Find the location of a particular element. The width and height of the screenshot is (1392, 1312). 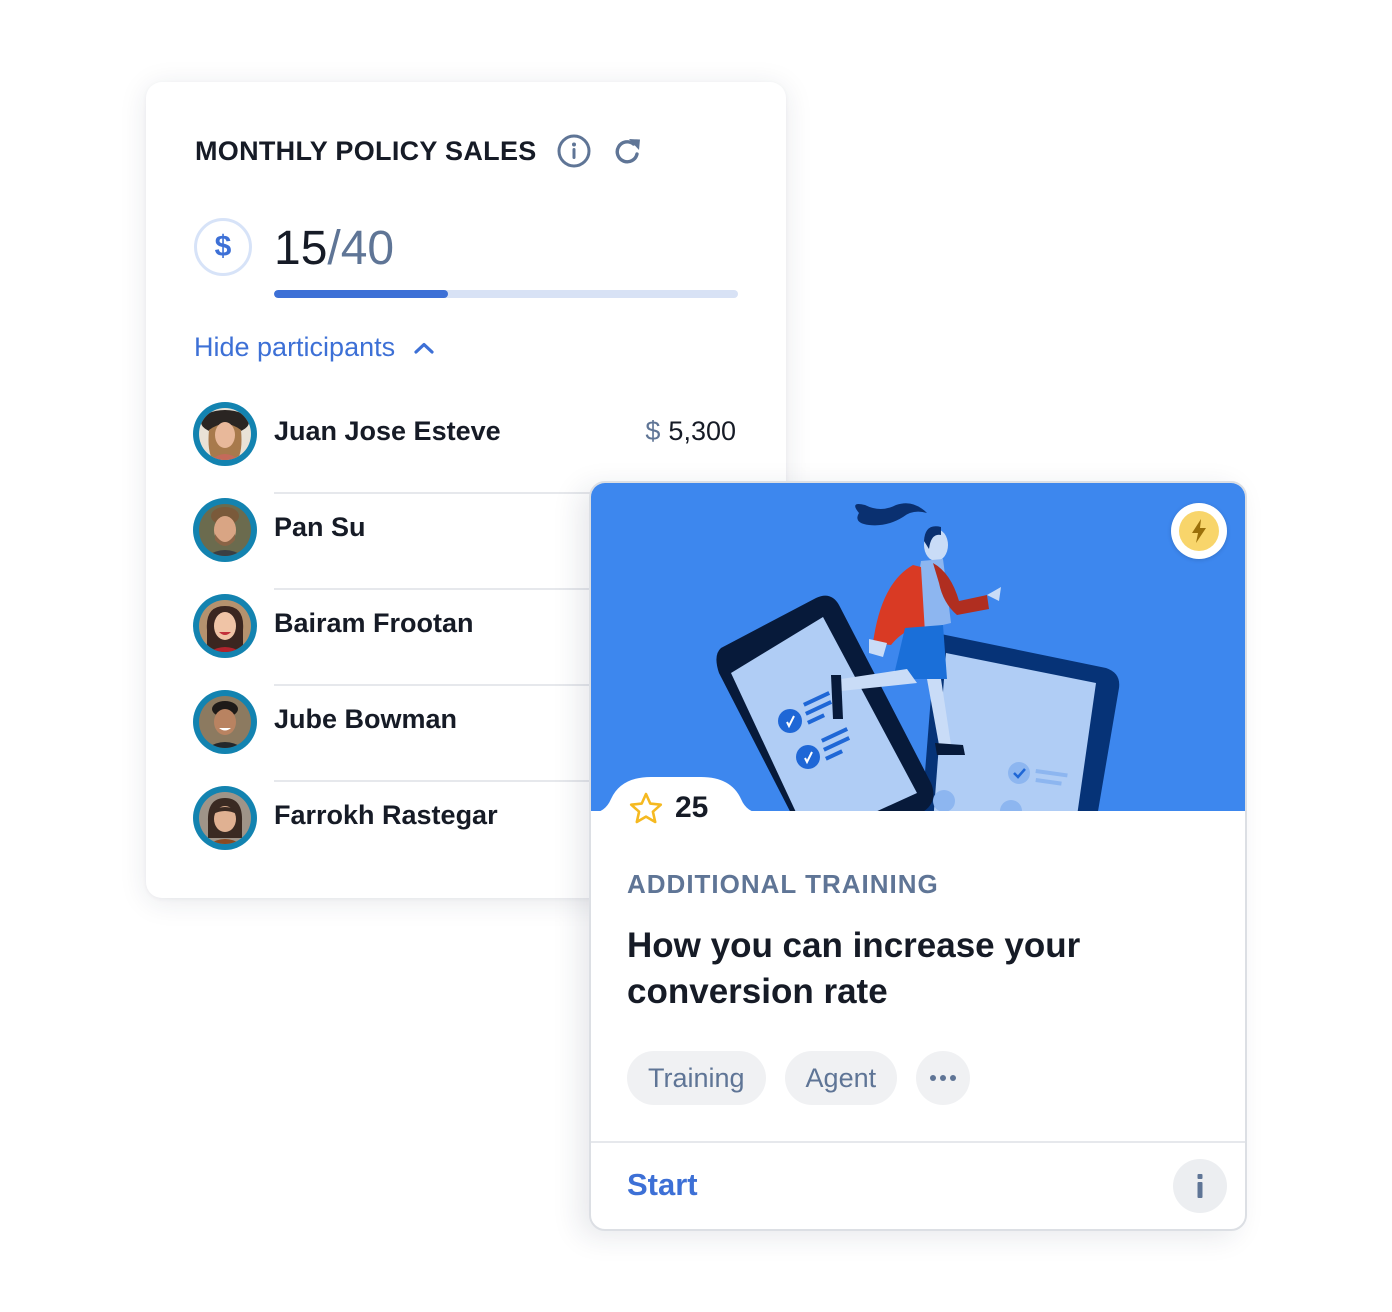

sales-progress: $ 15/40 is located at coordinates (467, 258).